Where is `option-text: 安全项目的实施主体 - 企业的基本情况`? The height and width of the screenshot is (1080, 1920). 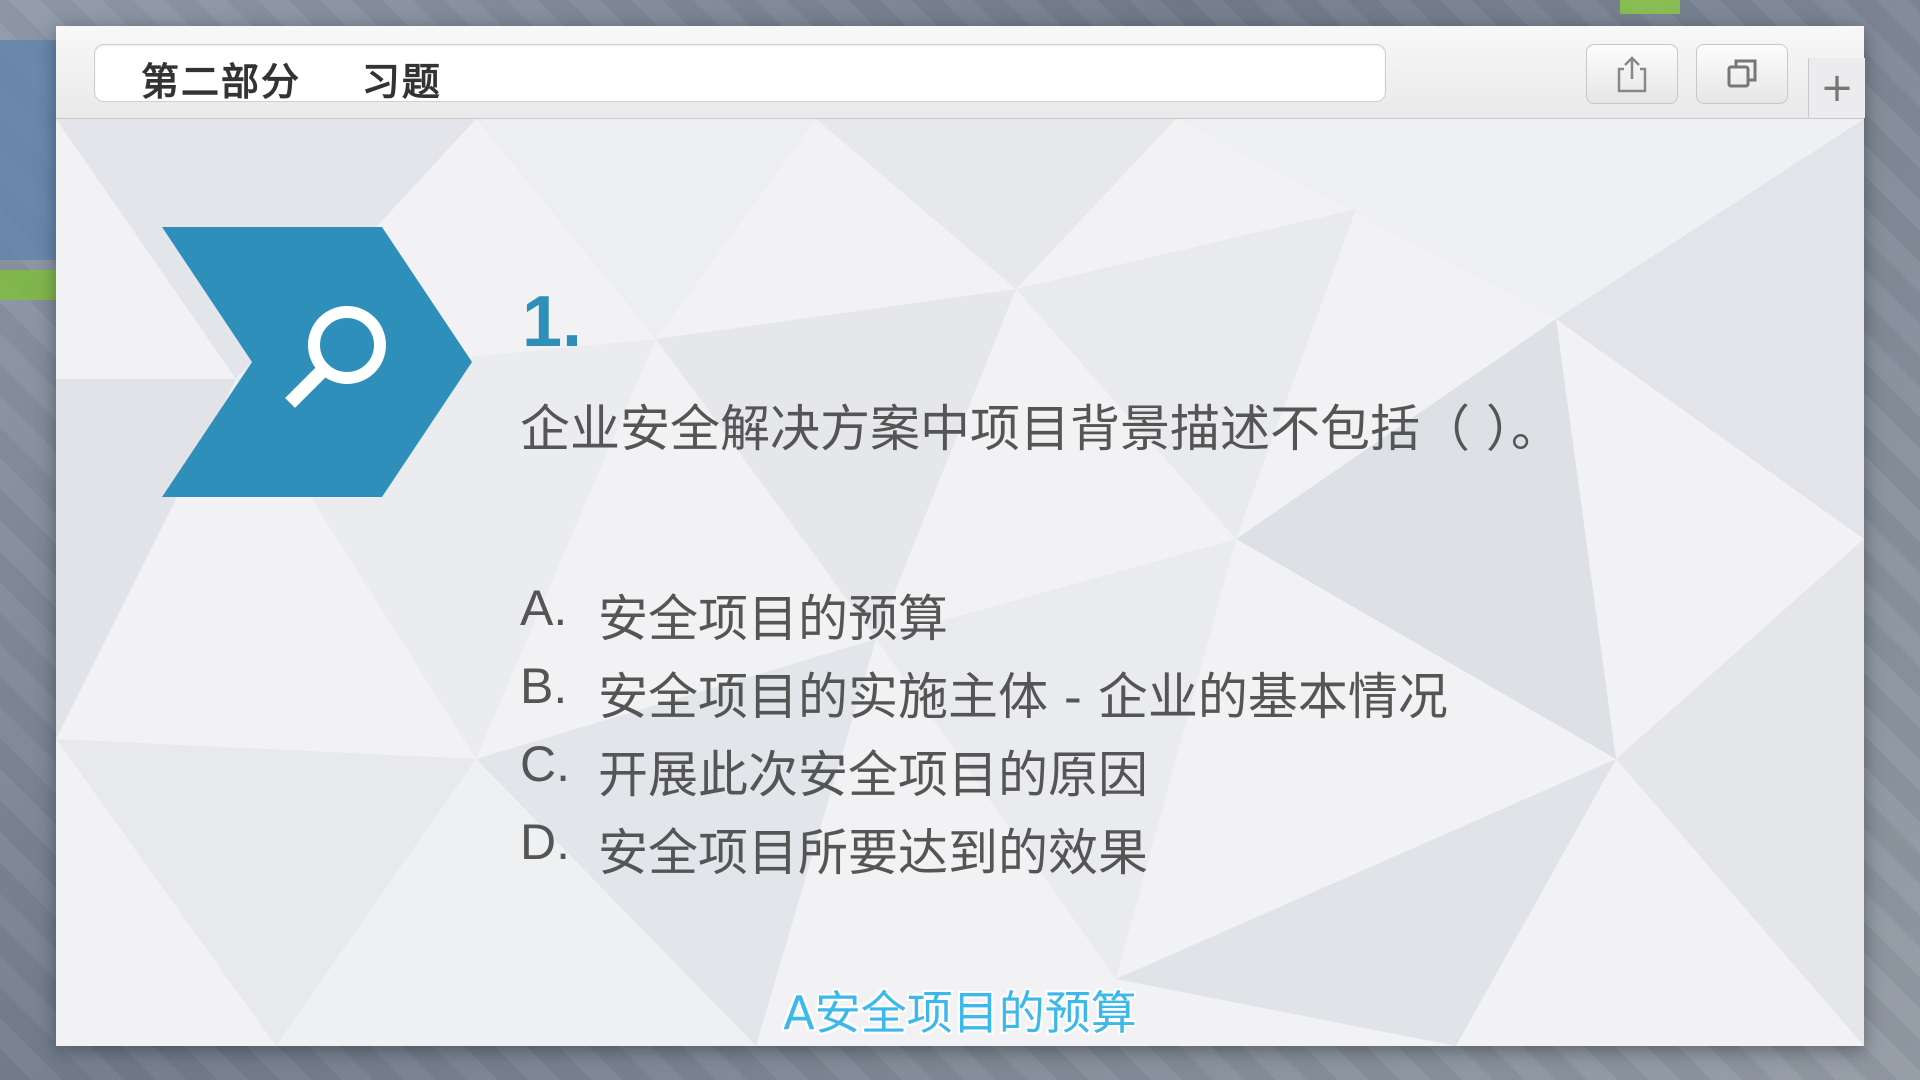 option-text: 安全项目的实施主体 - 企业的基本情况 is located at coordinates (1023, 697).